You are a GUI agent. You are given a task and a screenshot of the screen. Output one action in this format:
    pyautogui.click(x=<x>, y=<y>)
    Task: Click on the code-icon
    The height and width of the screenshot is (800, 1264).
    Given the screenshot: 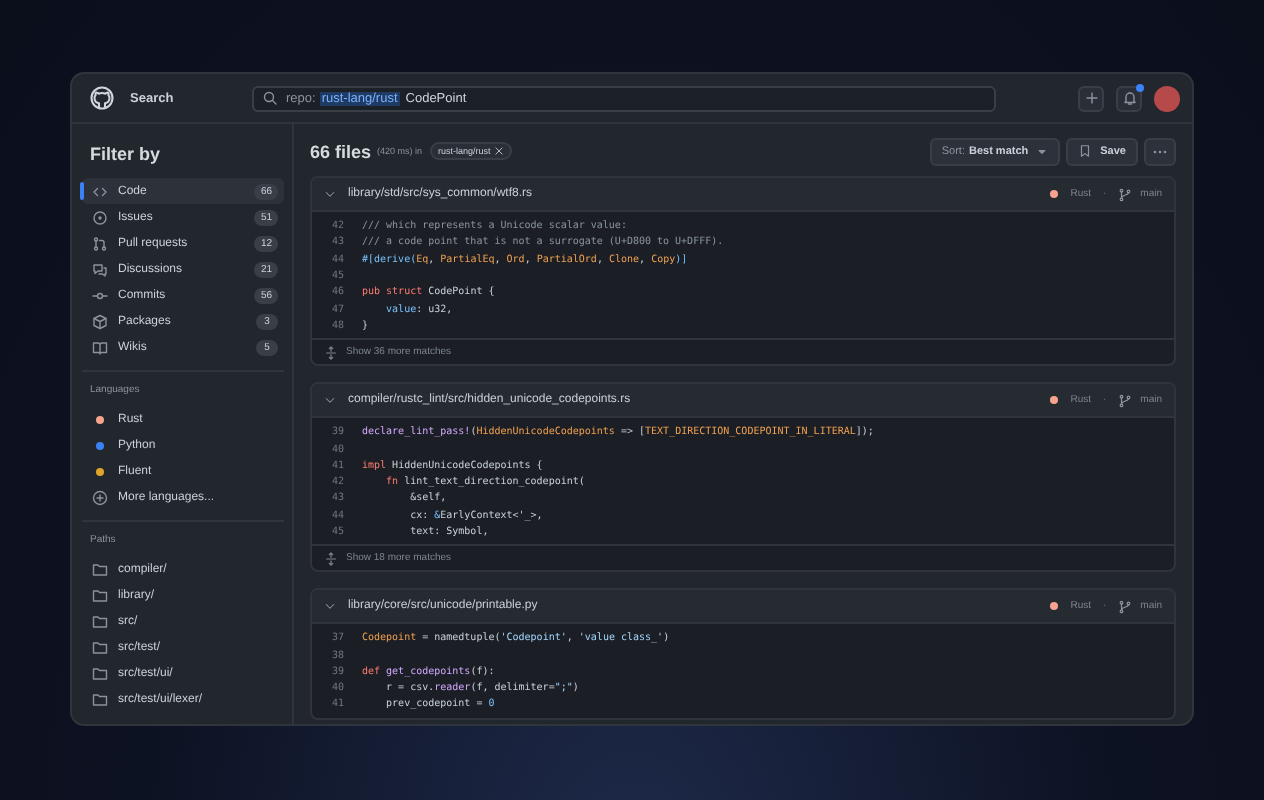 What is the action you would take?
    pyautogui.click(x=100, y=191)
    